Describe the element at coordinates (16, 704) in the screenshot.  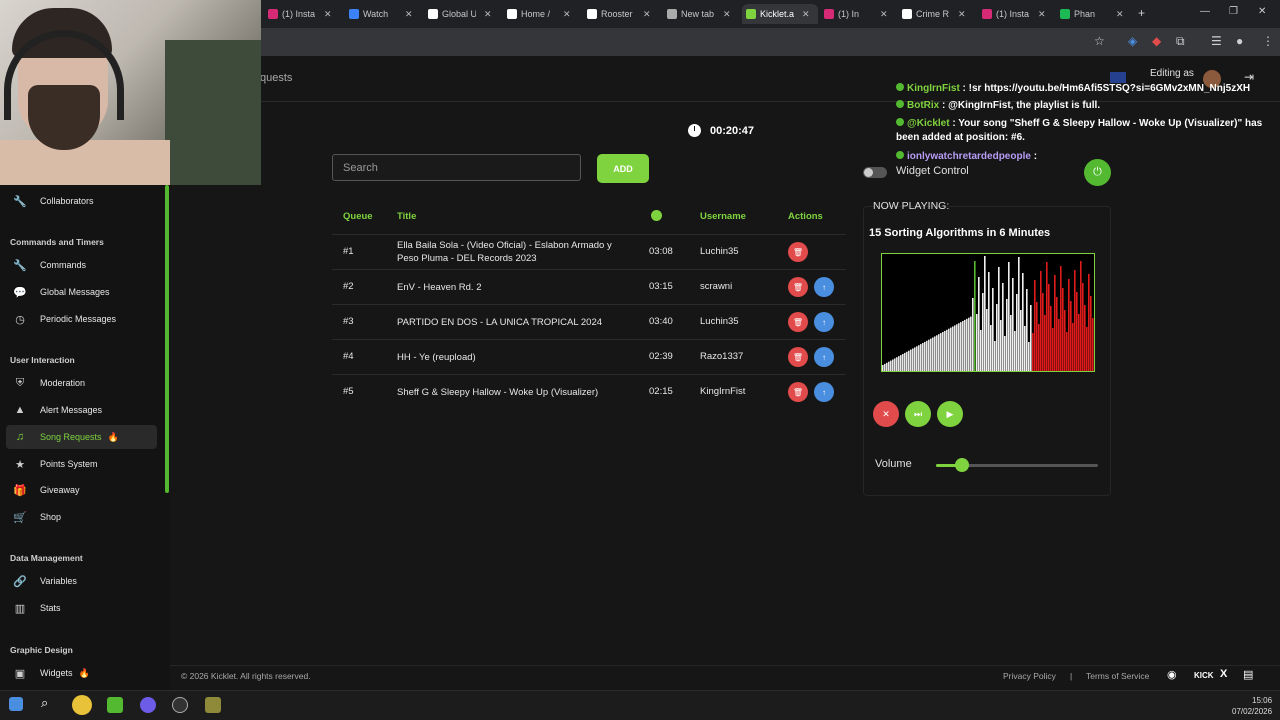
I see `windows-start-icon` at that location.